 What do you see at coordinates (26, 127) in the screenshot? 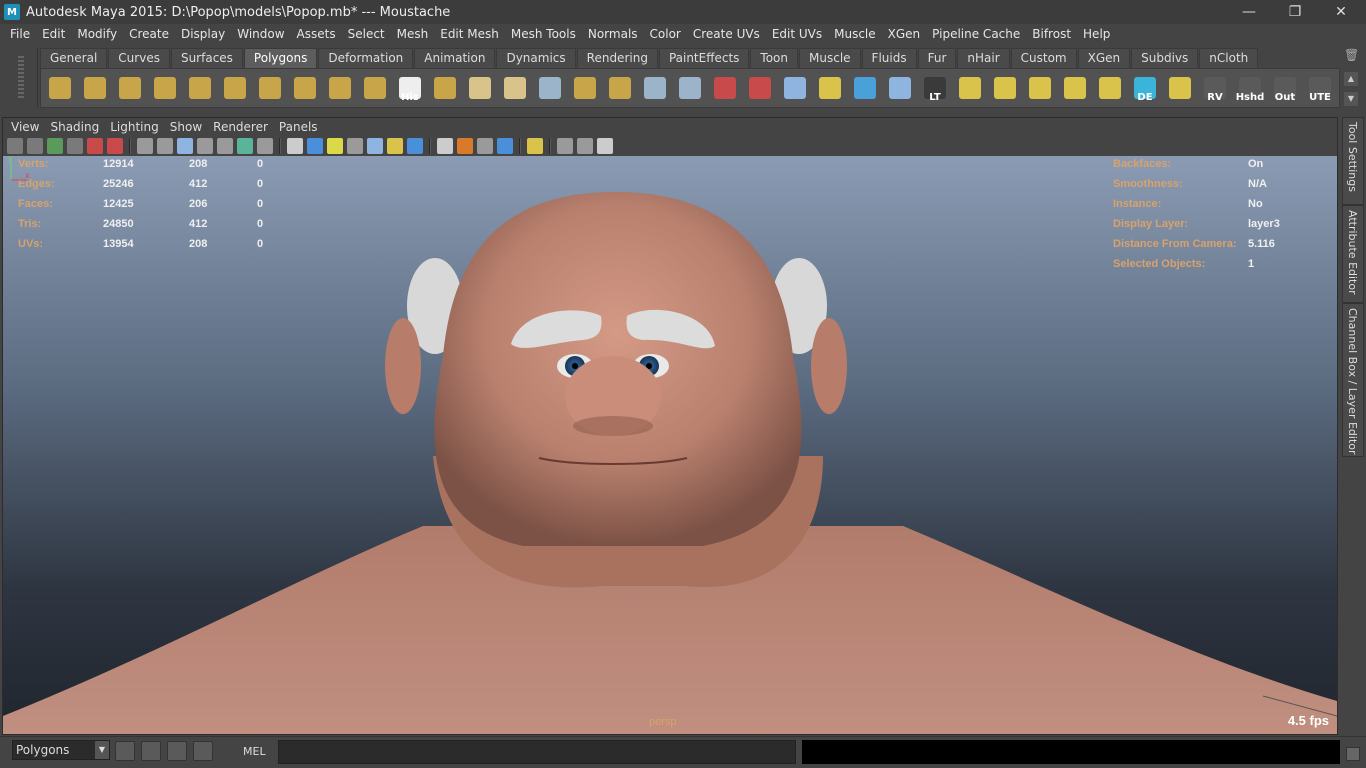
I see `panel-menu-view: View` at bounding box center [26, 127].